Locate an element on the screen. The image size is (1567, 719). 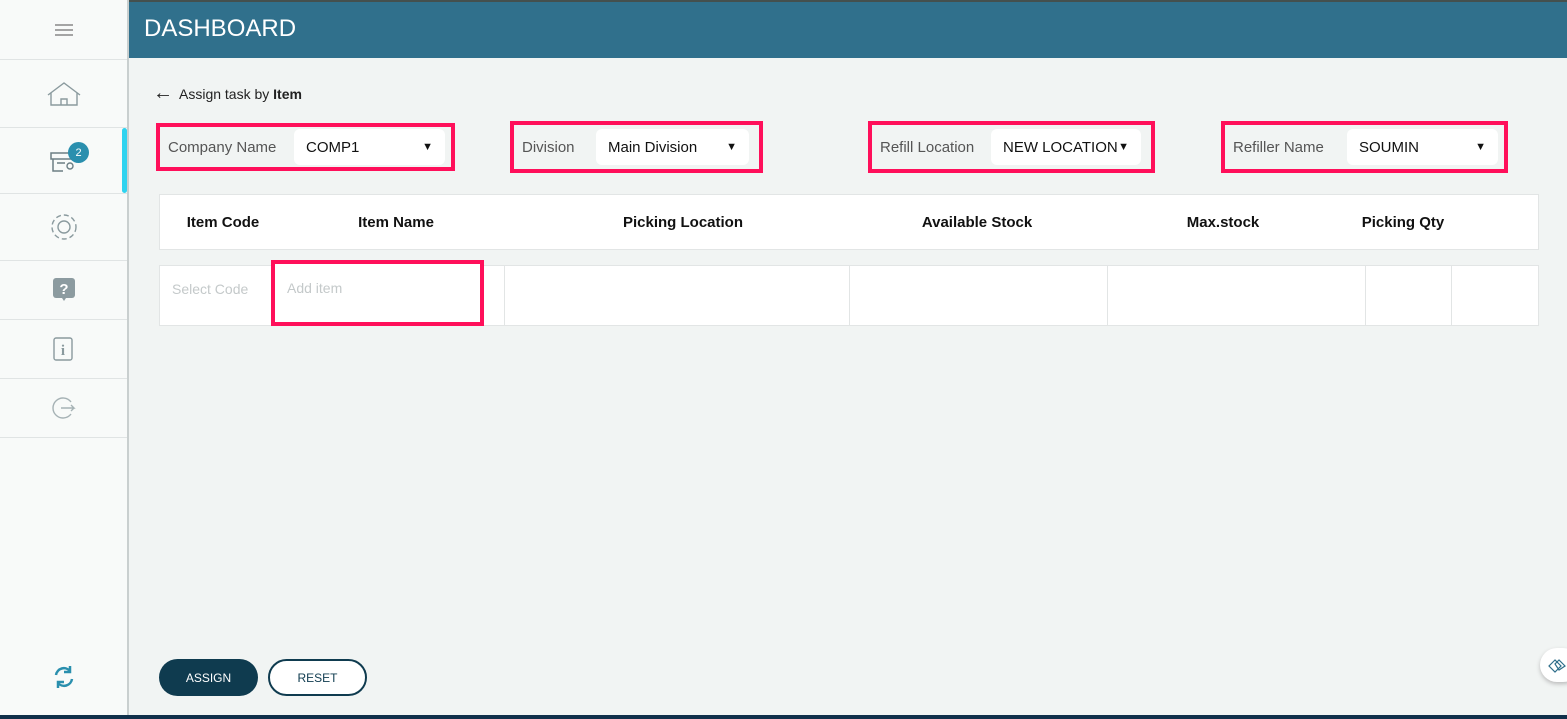
sidebar: 2 ? i is located at coordinates (64, 359).